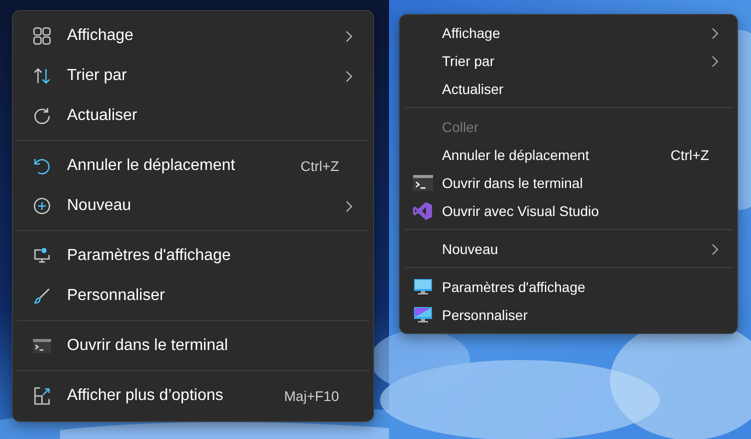 The height and width of the screenshot is (439, 751). Describe the element at coordinates (42, 256) in the screenshot. I see `monitor-gear-icon` at that location.